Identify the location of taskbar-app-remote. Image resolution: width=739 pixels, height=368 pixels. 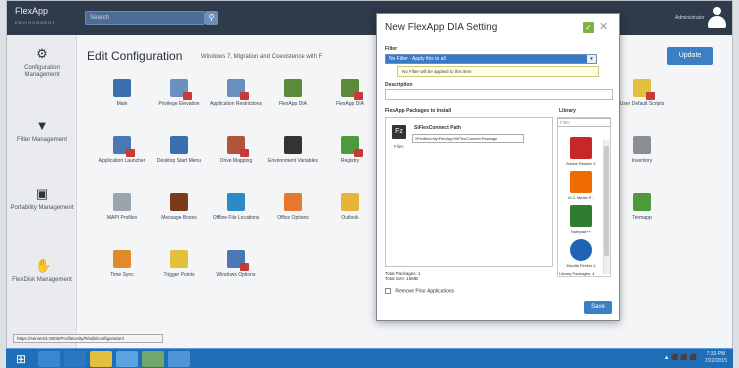
(179, 359).